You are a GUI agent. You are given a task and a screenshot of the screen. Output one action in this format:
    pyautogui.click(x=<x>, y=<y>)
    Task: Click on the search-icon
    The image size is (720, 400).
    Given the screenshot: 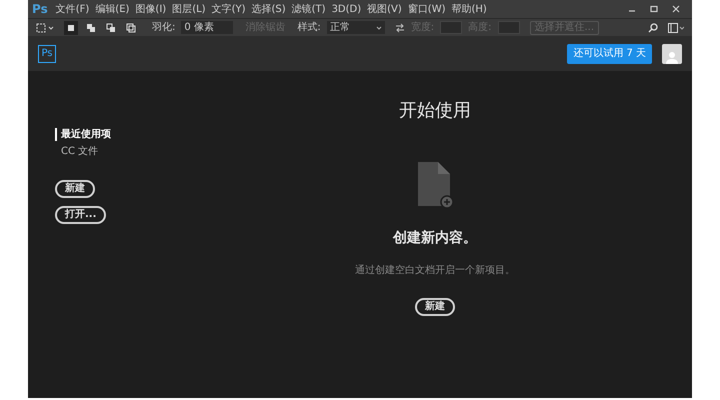 What is the action you would take?
    pyautogui.click(x=653, y=27)
    